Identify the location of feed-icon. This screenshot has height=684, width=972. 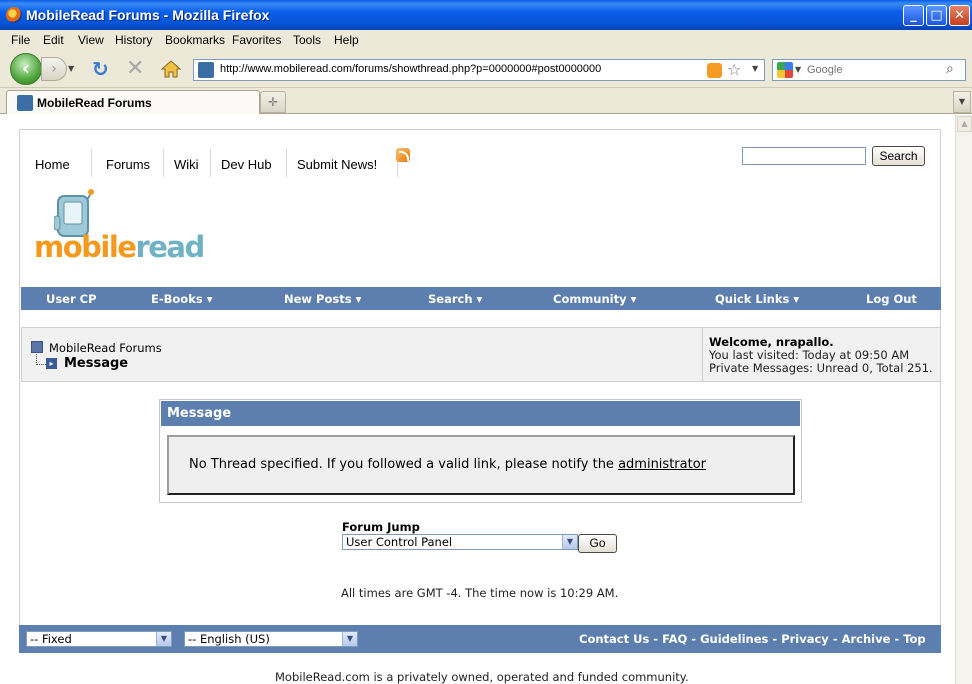
(714, 70).